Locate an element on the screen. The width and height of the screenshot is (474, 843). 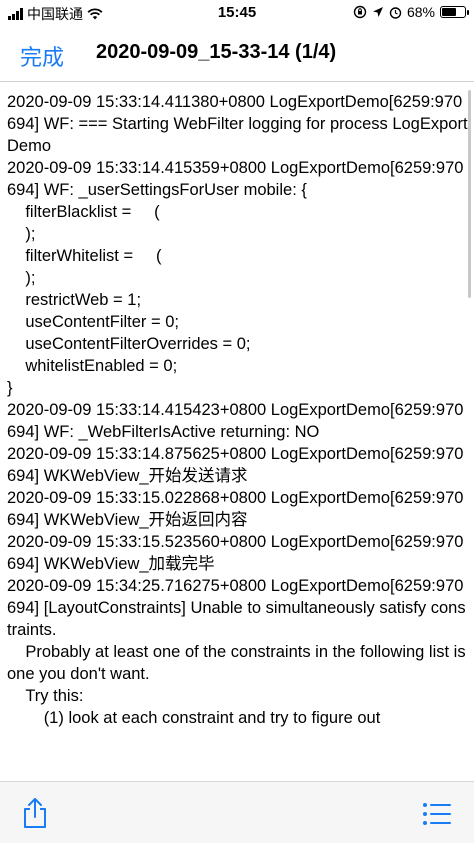
alarm-icon is located at coordinates (395, 12).